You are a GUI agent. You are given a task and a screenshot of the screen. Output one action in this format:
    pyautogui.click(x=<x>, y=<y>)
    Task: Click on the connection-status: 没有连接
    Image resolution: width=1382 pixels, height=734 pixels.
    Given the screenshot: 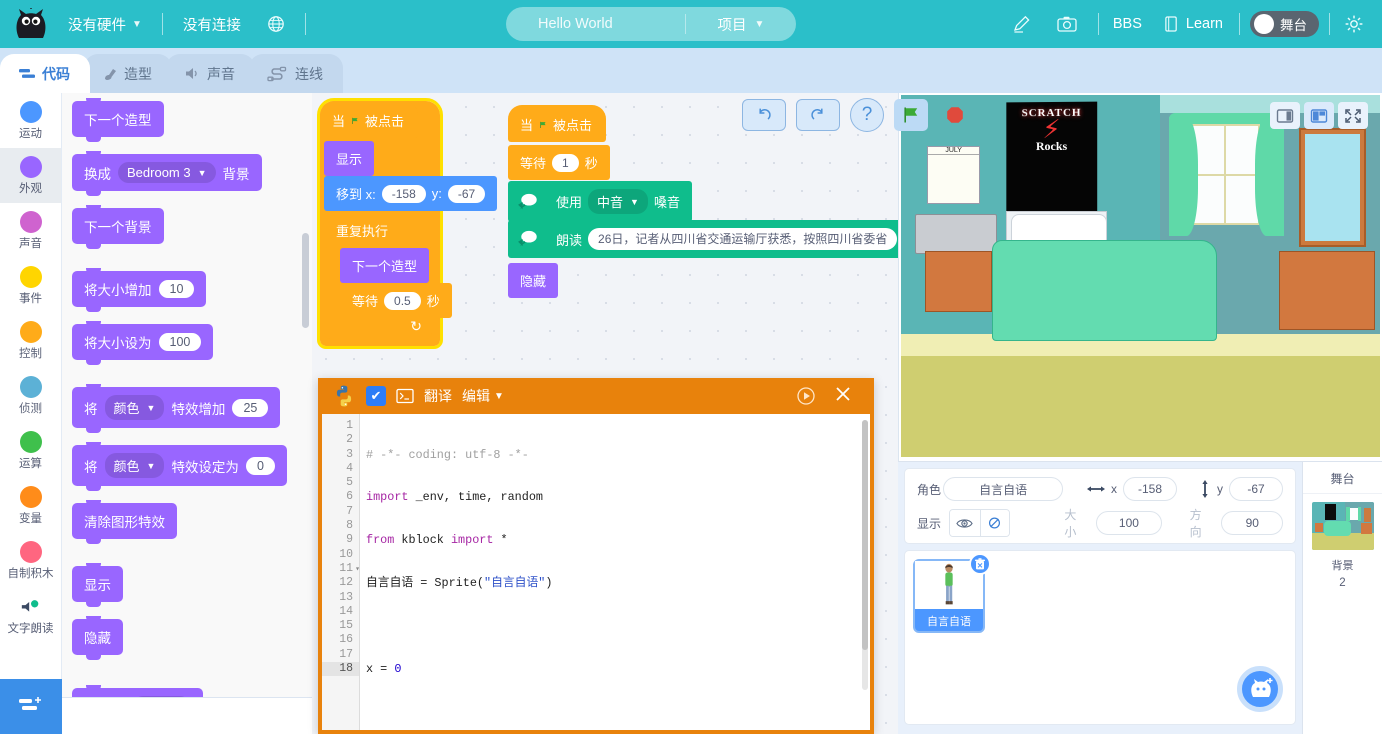 What is the action you would take?
    pyautogui.click(x=212, y=24)
    